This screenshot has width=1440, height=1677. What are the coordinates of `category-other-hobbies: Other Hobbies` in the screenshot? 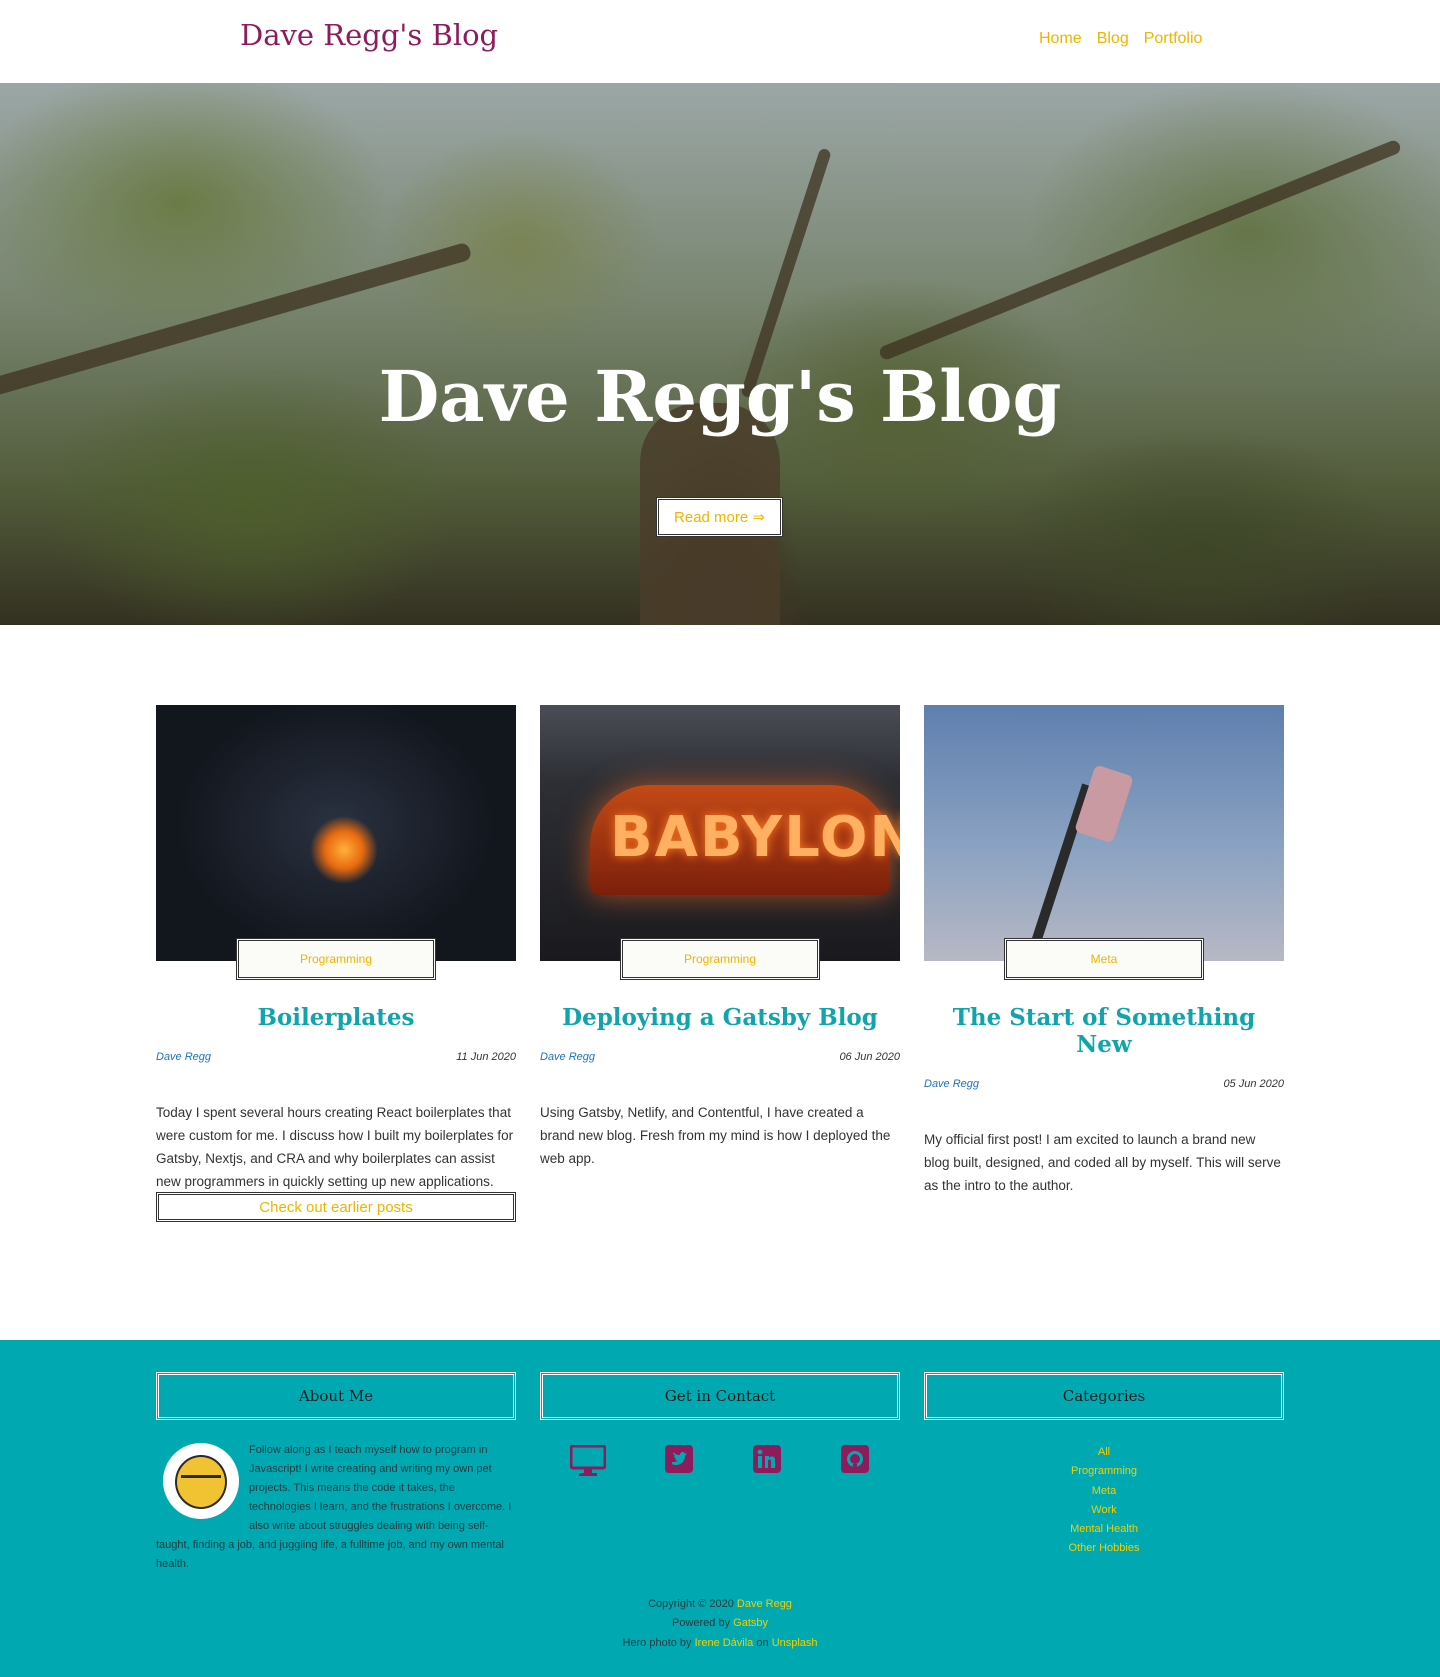 It's located at (1104, 1548).